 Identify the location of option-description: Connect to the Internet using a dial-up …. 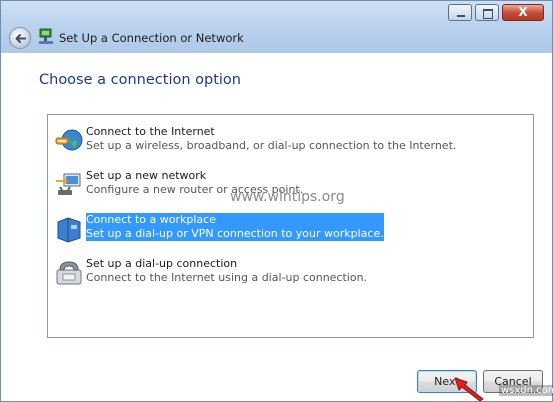
(227, 277).